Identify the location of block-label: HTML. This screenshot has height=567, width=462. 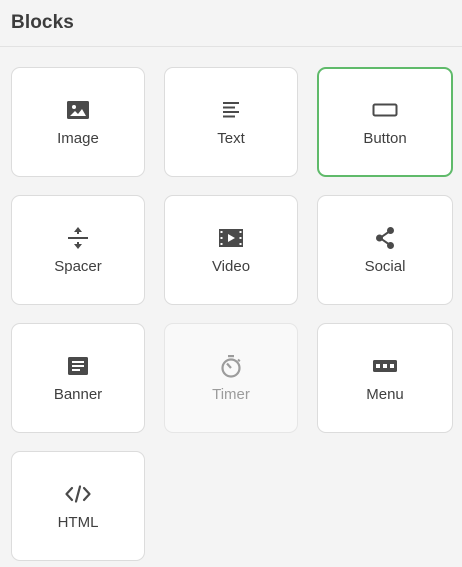
(78, 522).